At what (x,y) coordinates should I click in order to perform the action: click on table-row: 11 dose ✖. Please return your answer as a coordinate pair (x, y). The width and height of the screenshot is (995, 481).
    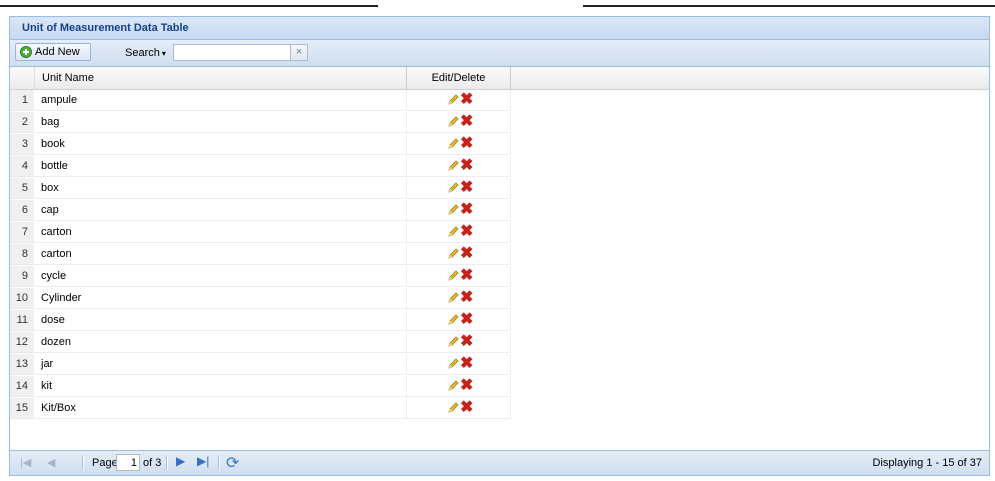
    Looking at the image, I should click on (499, 321).